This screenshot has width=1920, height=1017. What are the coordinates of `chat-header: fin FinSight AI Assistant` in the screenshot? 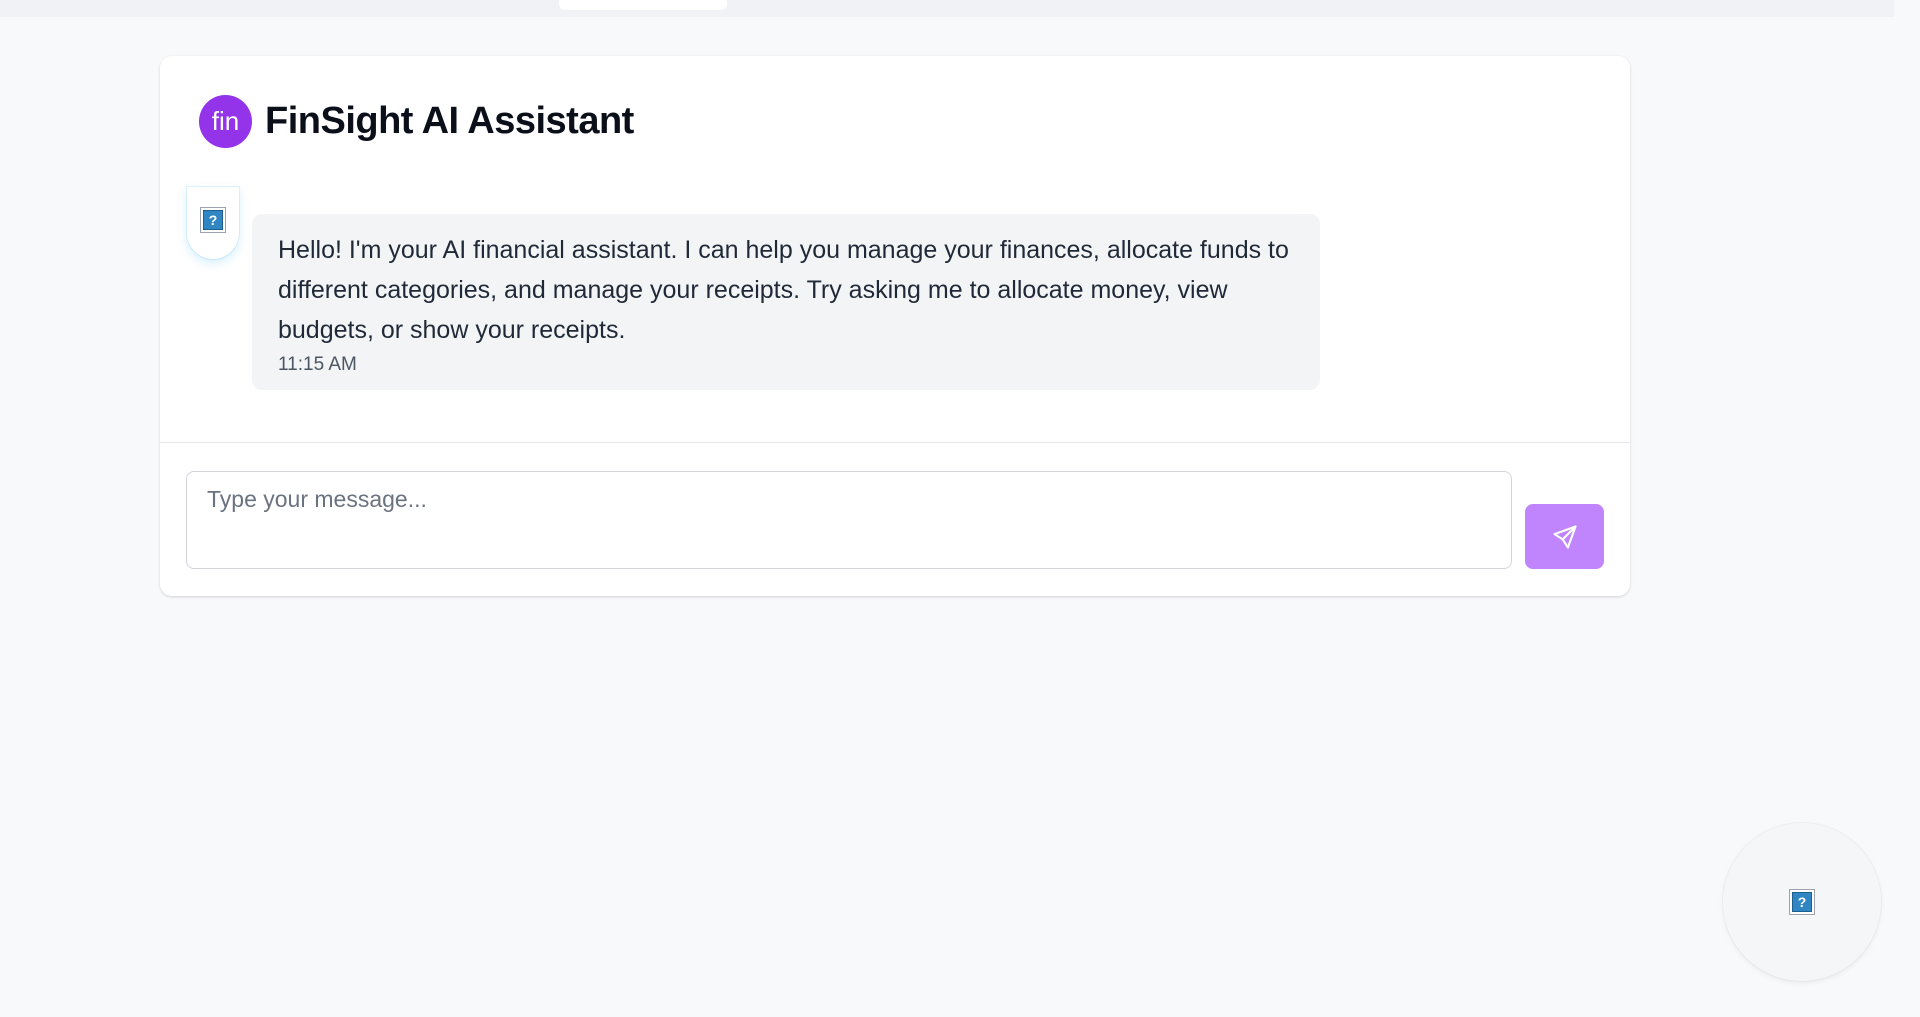 It's located at (416, 121).